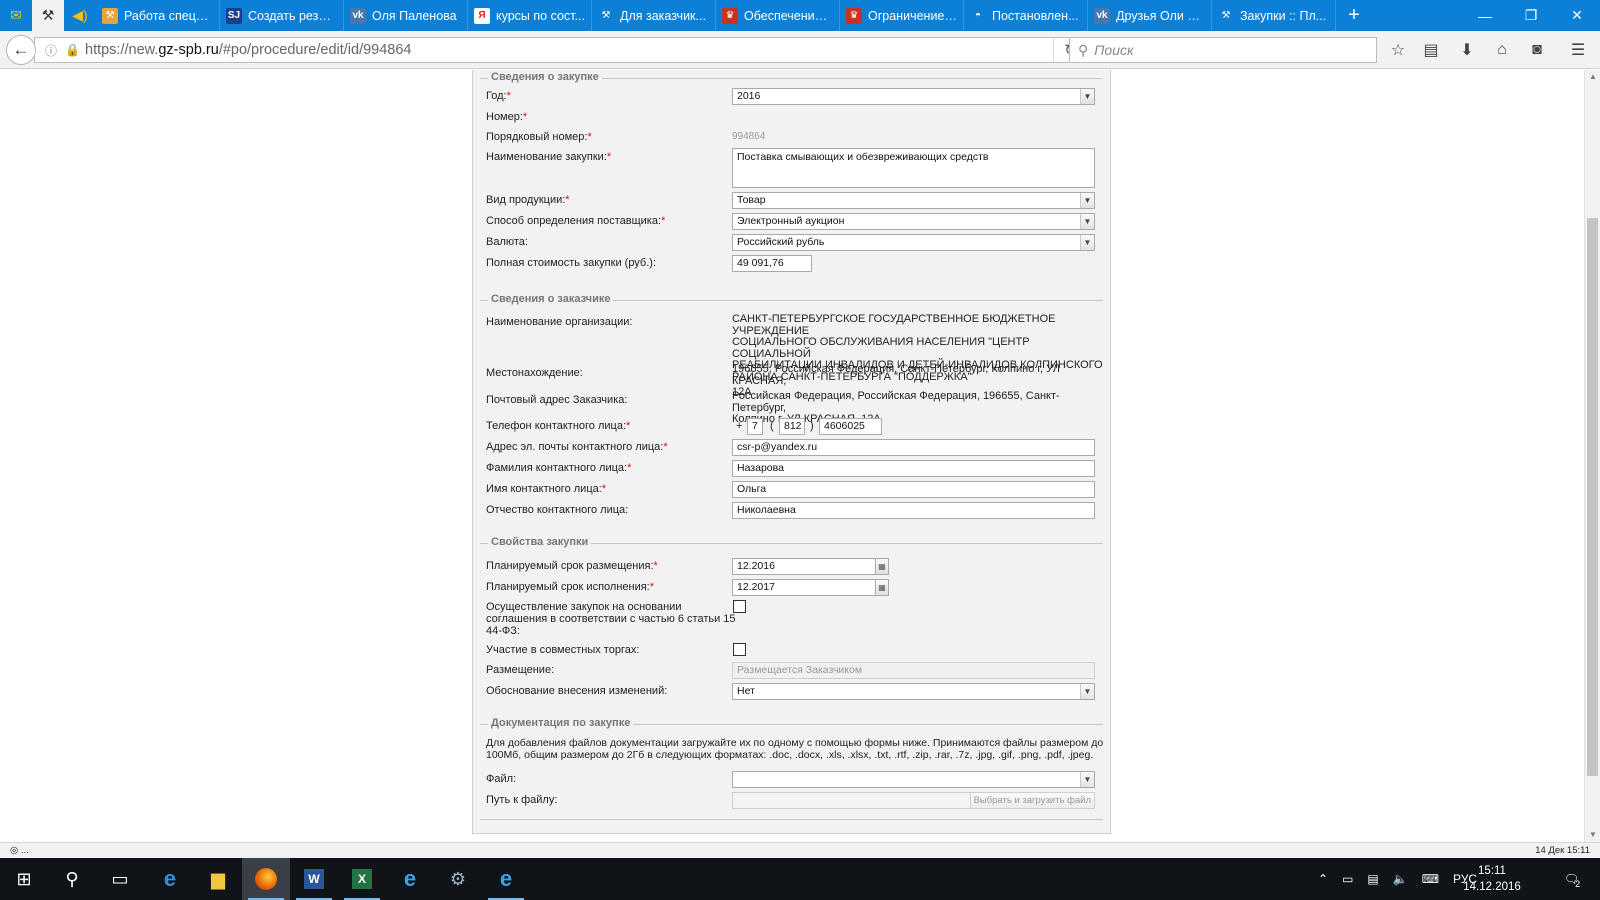  Describe the element at coordinates (1354, 15) in the screenshot. I see `new-tab-button: +` at that location.